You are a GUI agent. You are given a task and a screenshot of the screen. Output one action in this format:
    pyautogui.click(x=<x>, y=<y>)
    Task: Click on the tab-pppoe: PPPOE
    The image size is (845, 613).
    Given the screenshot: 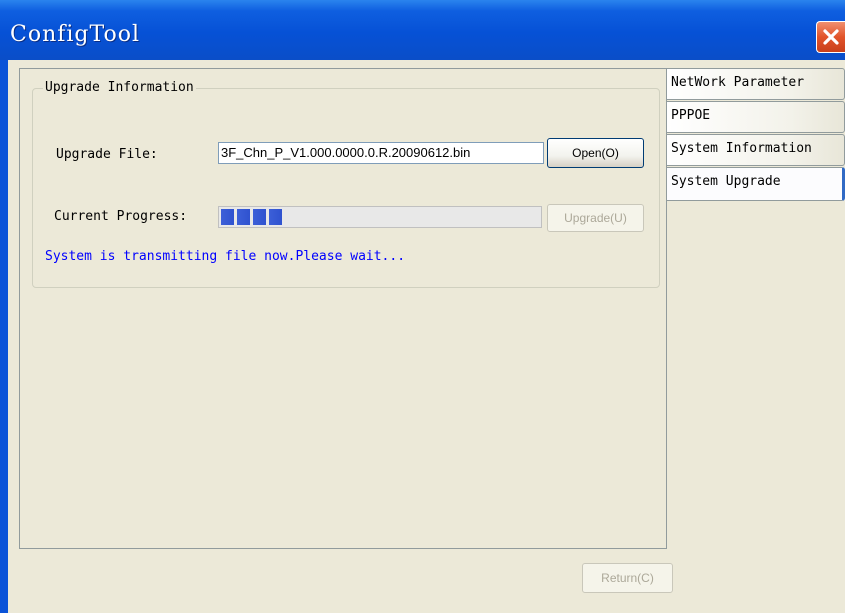 What is the action you would take?
    pyautogui.click(x=756, y=117)
    